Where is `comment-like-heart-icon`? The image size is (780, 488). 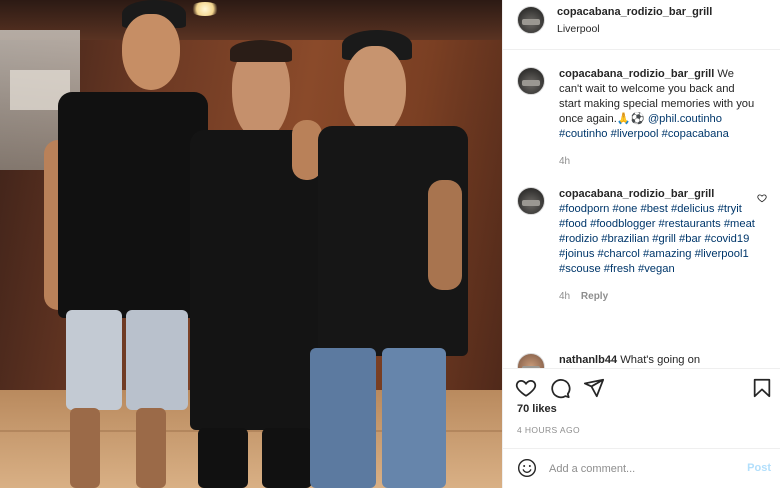 comment-like-heart-icon is located at coordinates (762, 198).